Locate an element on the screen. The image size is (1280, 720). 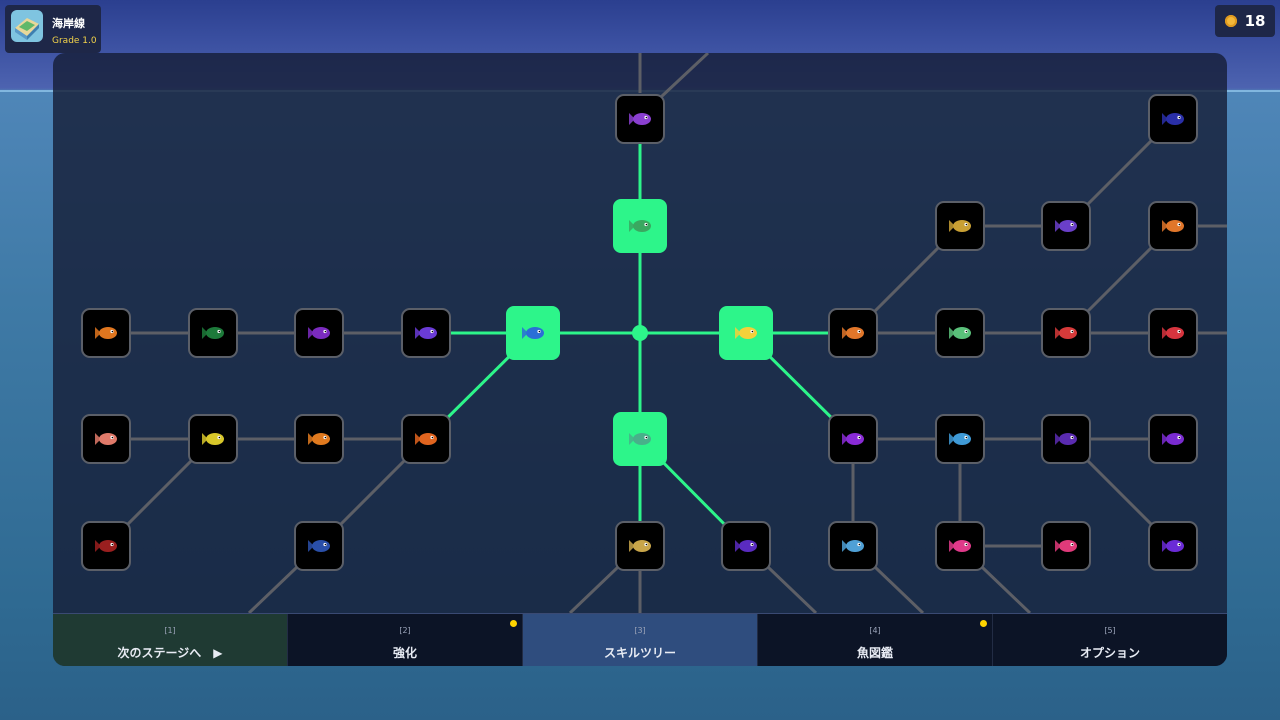
skill-node-right is located at coordinates (746, 333).